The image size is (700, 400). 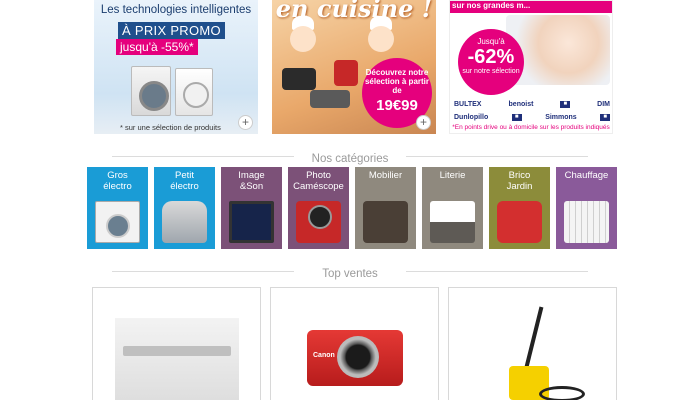 I want to click on category-label: Chauffage, so click(x=586, y=175).